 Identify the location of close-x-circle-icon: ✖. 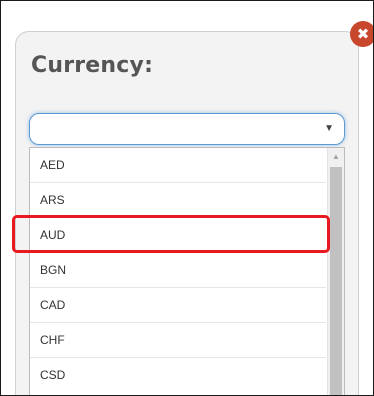
(363, 33).